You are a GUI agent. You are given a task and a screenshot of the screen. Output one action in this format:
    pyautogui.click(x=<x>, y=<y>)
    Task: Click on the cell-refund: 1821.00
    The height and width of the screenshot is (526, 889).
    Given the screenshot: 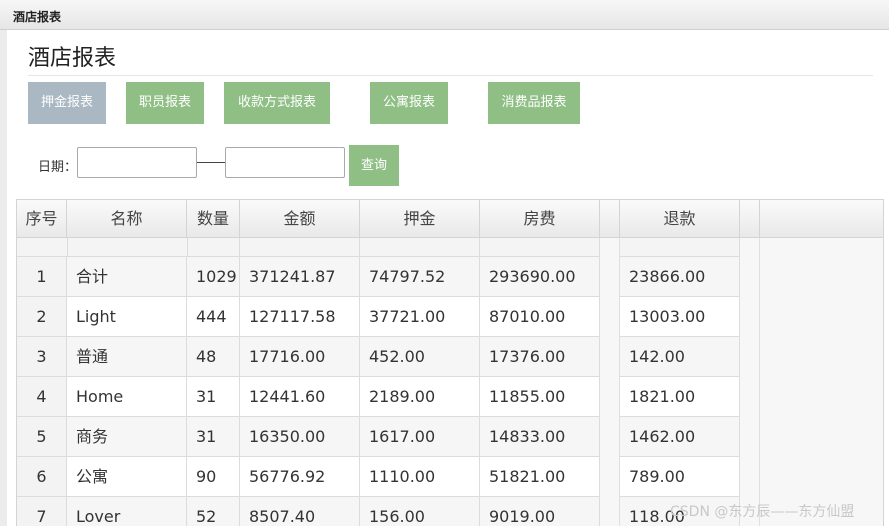 What is the action you would take?
    pyautogui.click(x=680, y=397)
    